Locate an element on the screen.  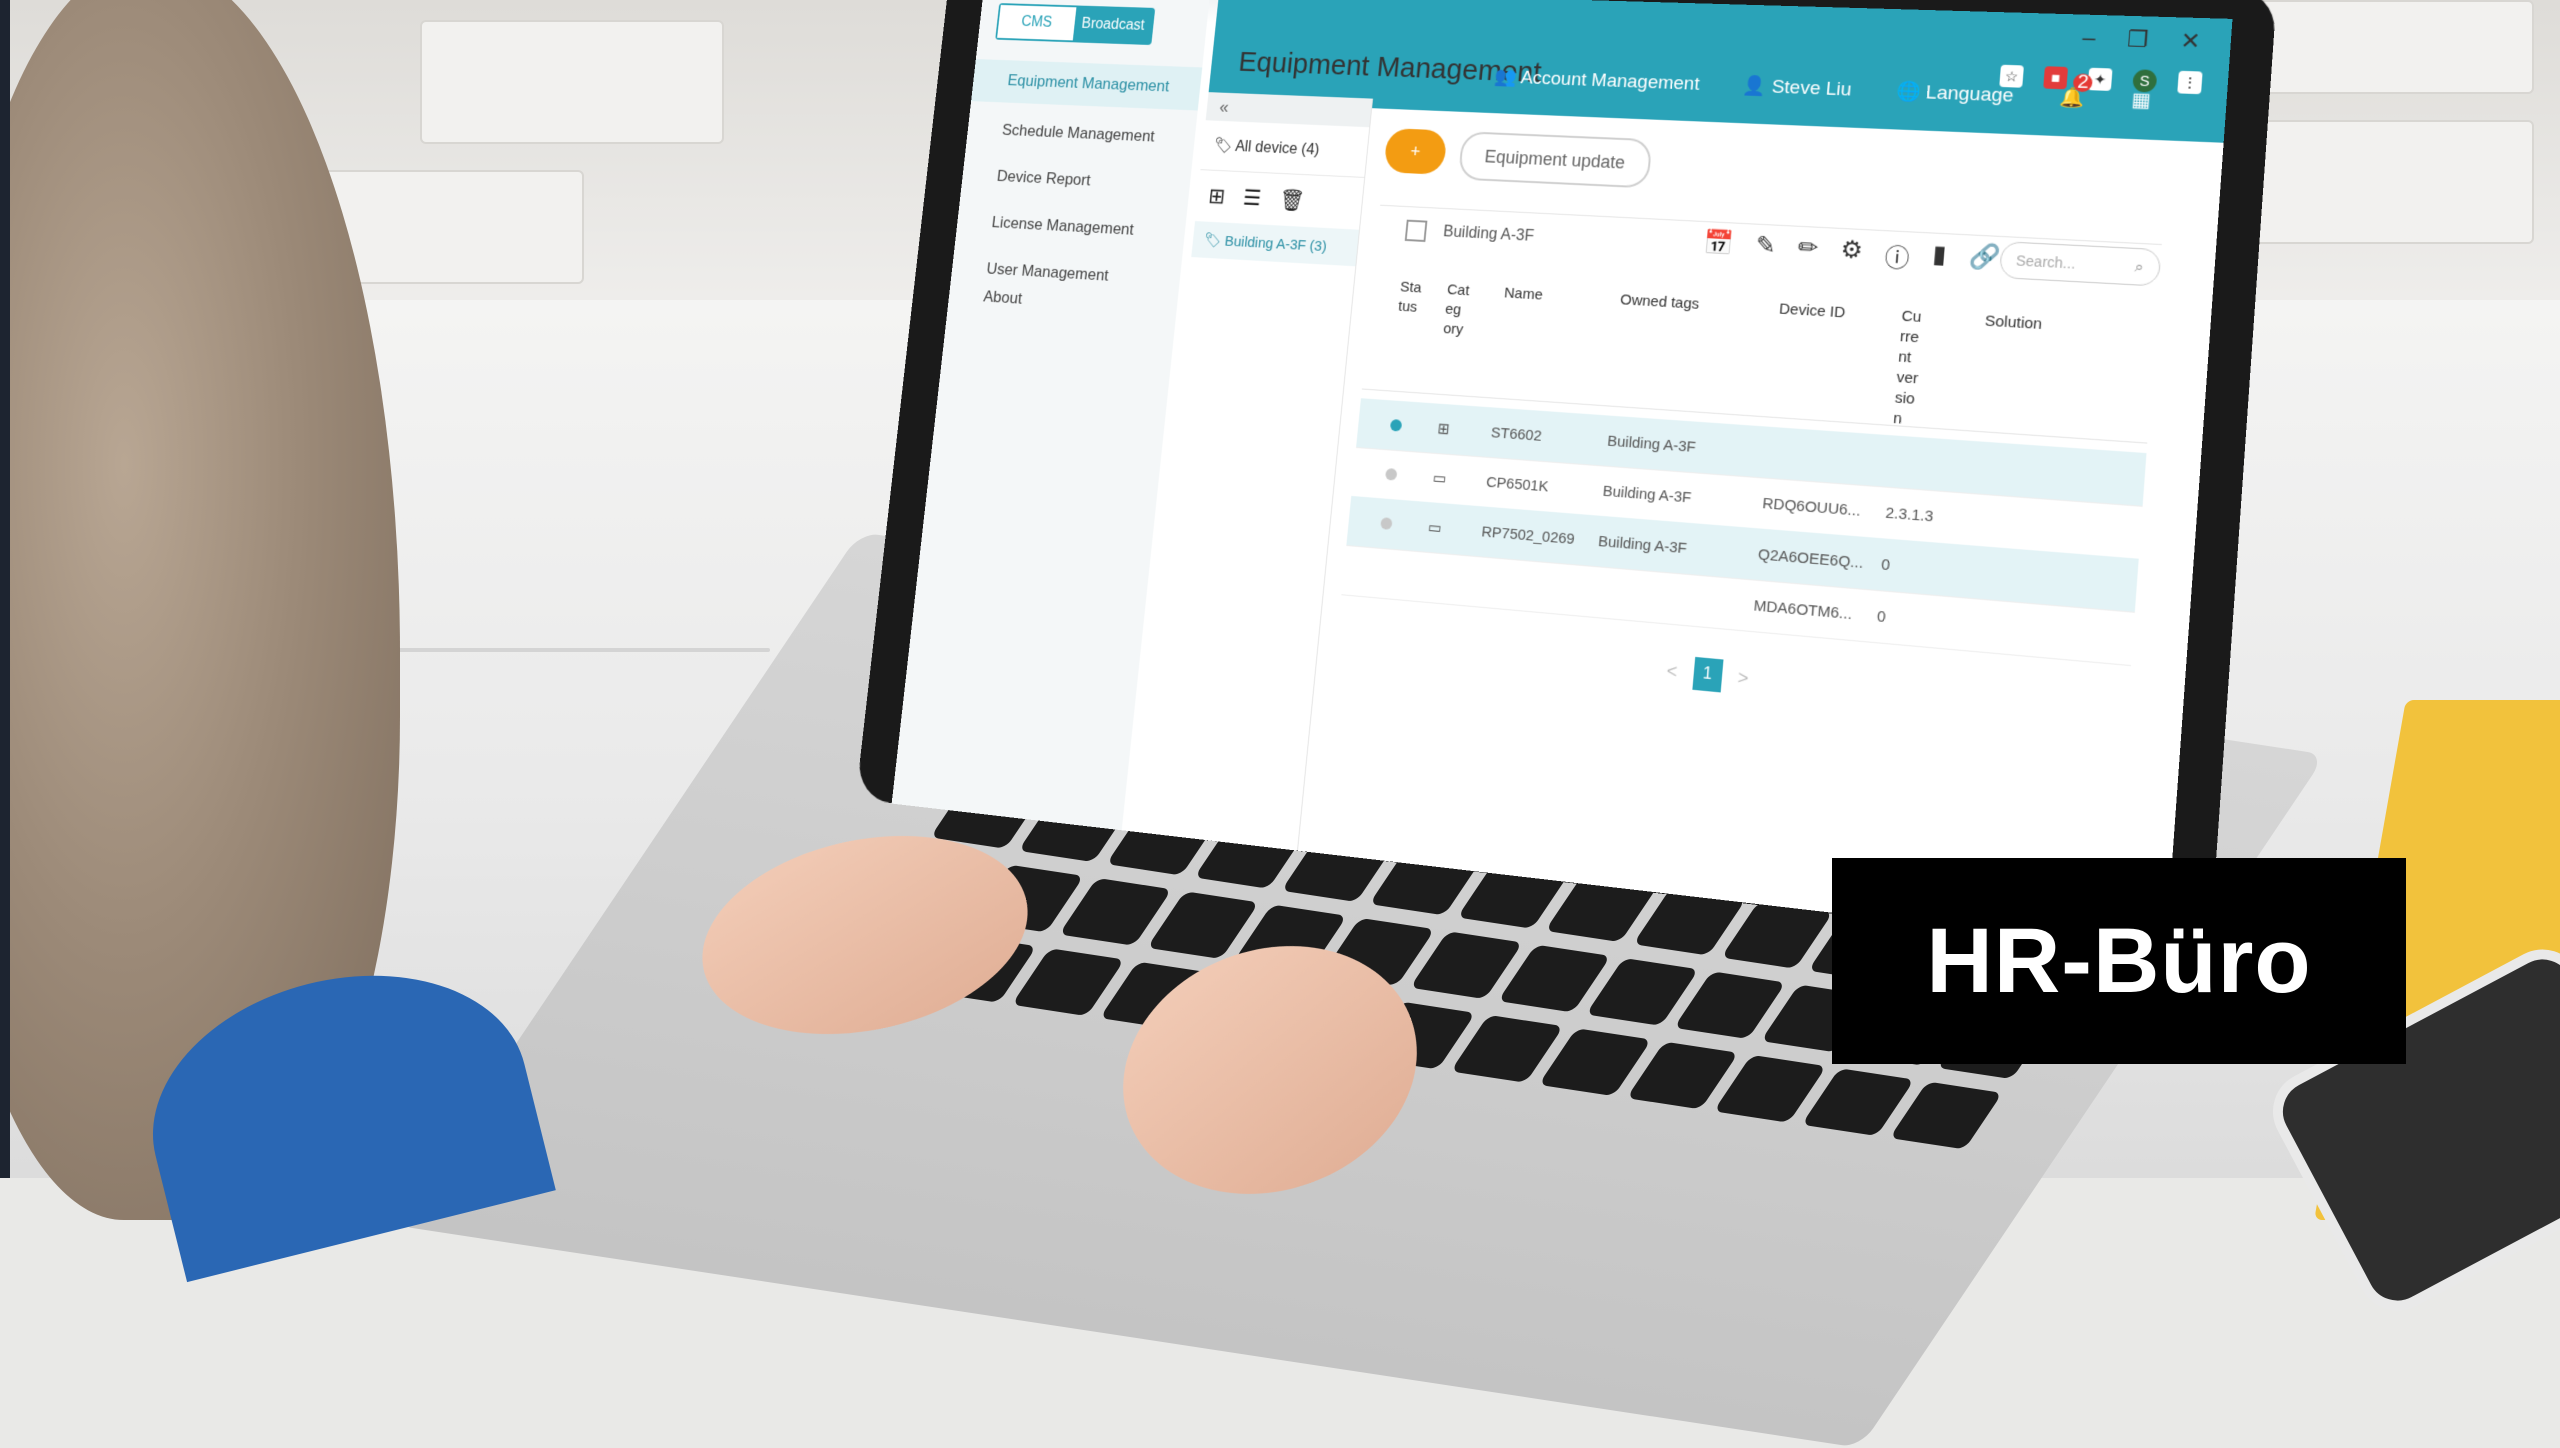
user-menu: 👤 Steve Liu is located at coordinates (1797, 88).